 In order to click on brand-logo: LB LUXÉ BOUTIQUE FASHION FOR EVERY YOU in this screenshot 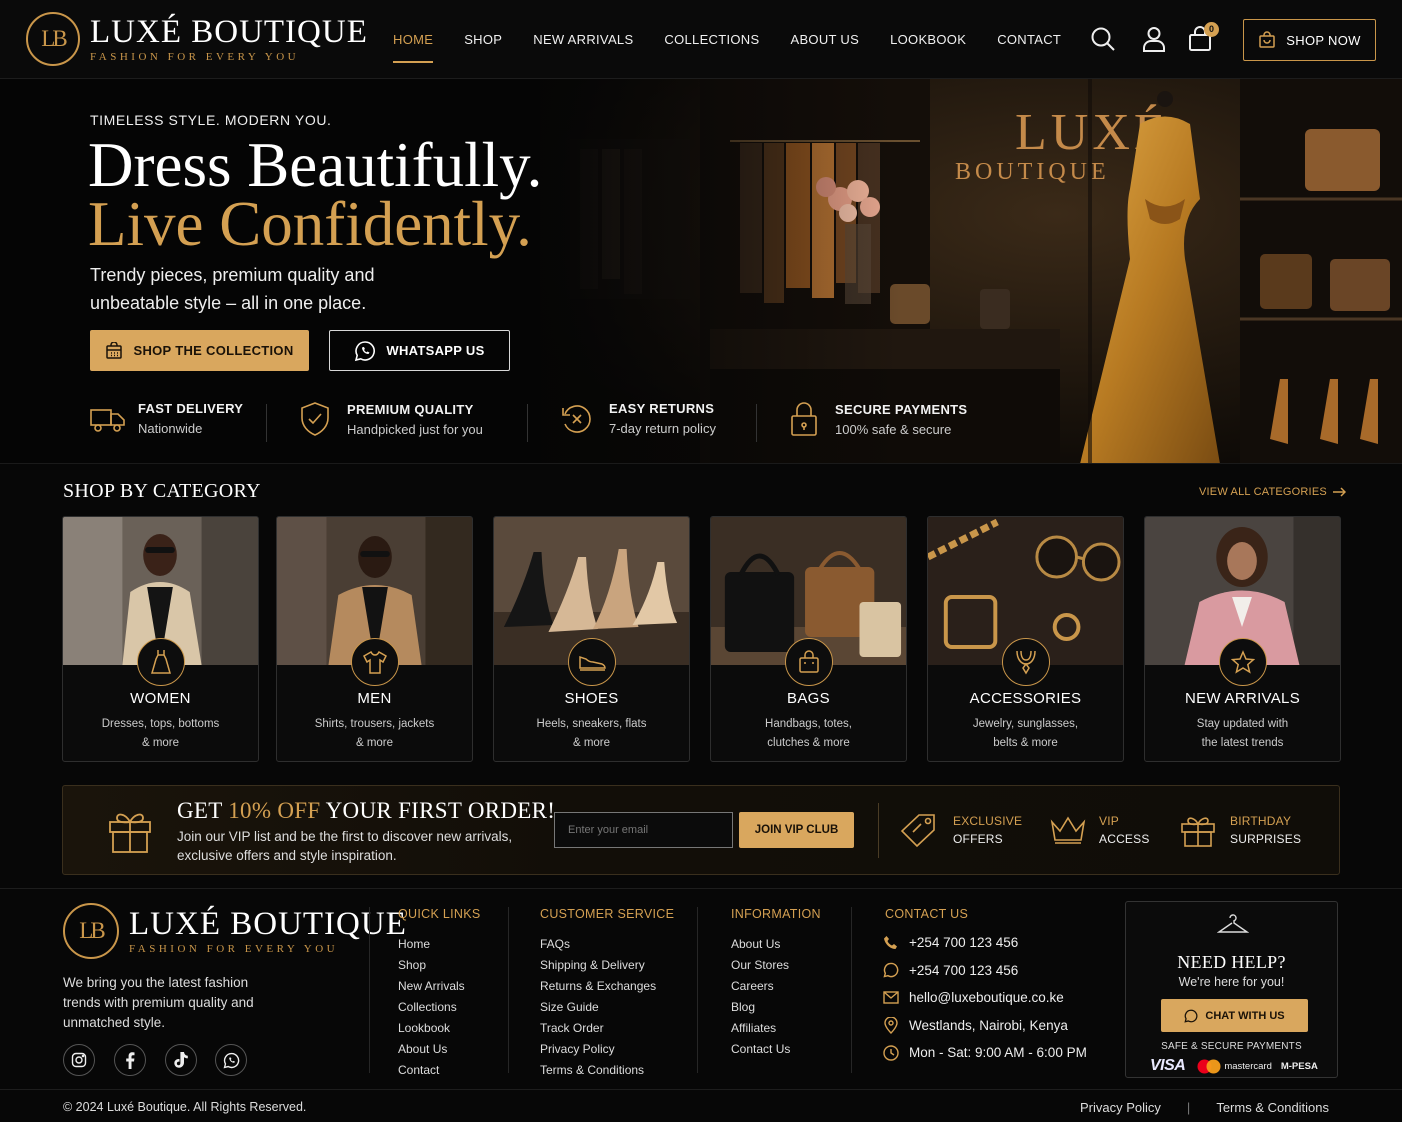, I will do `click(197, 39)`.